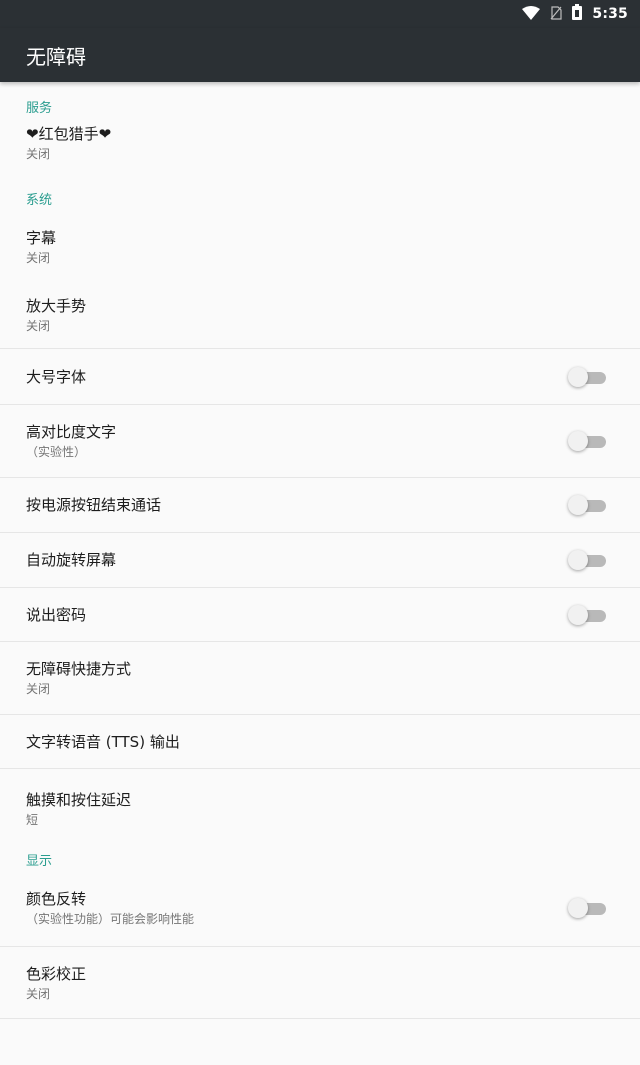 Image resolution: width=640 pixels, height=1065 pixels. Describe the element at coordinates (320, 315) in the screenshot. I see `list-item-magnification-gestures: 放大手势 关闭` at that location.